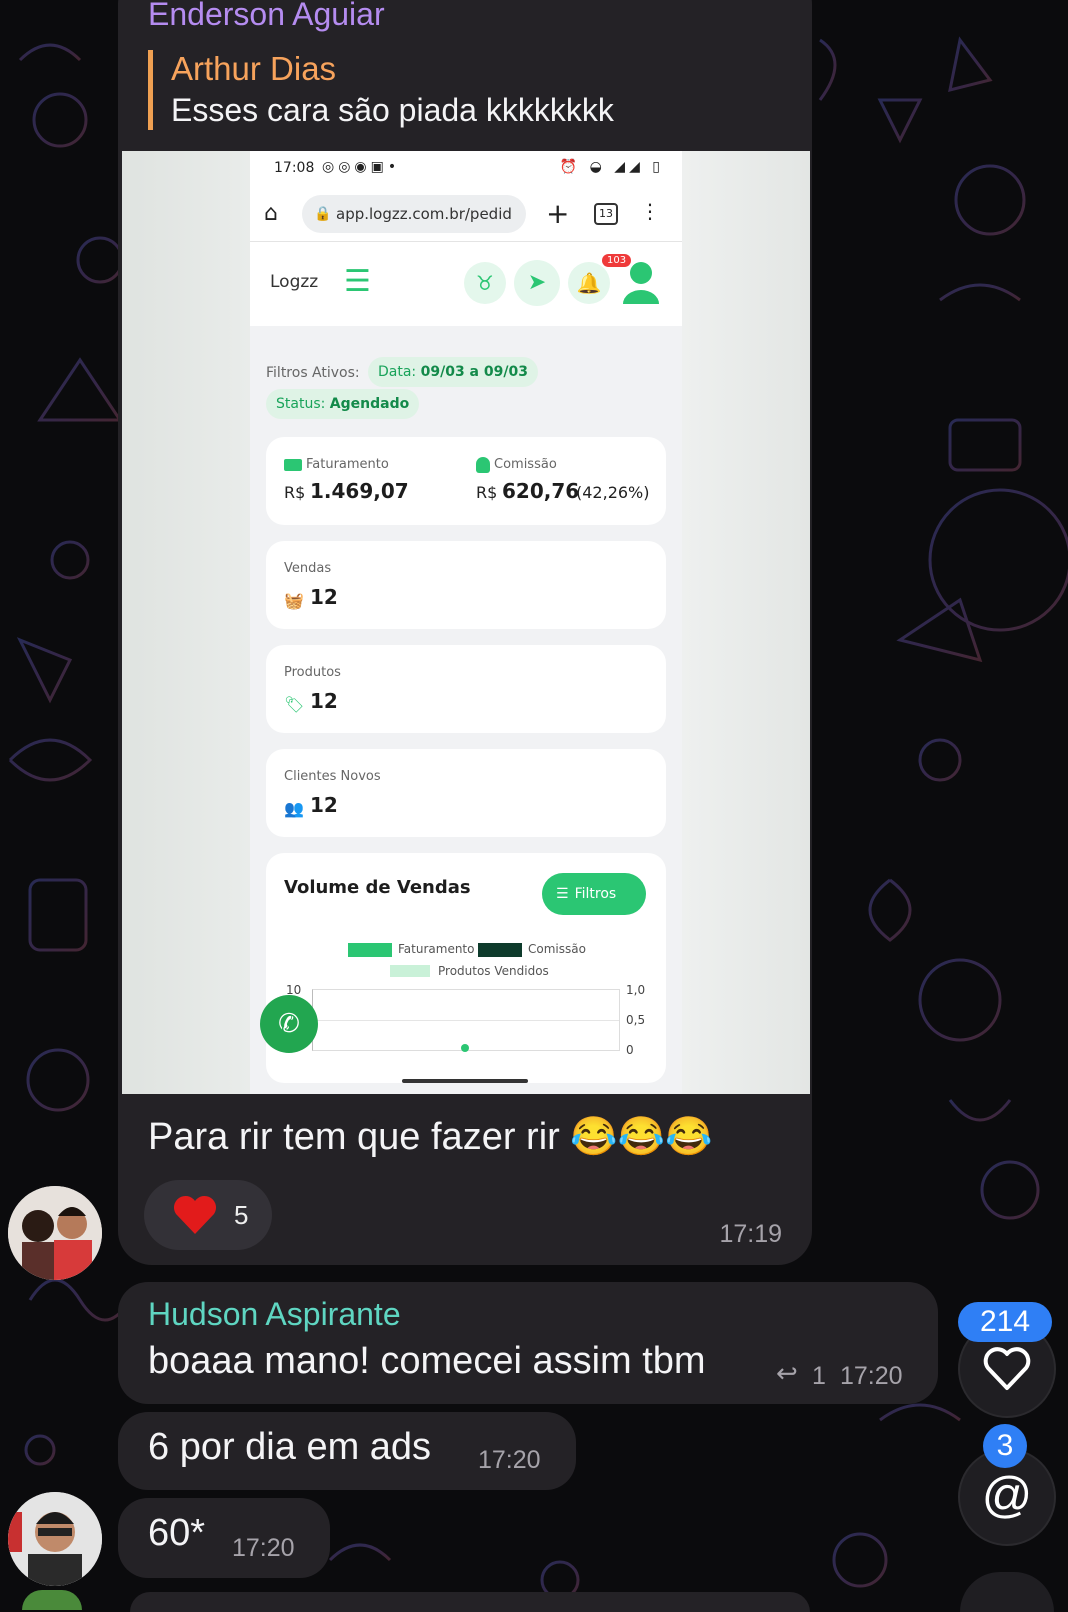 Image resolution: width=1068 pixels, height=1612 pixels. I want to click on vendas-label: Vendas, so click(308, 568).